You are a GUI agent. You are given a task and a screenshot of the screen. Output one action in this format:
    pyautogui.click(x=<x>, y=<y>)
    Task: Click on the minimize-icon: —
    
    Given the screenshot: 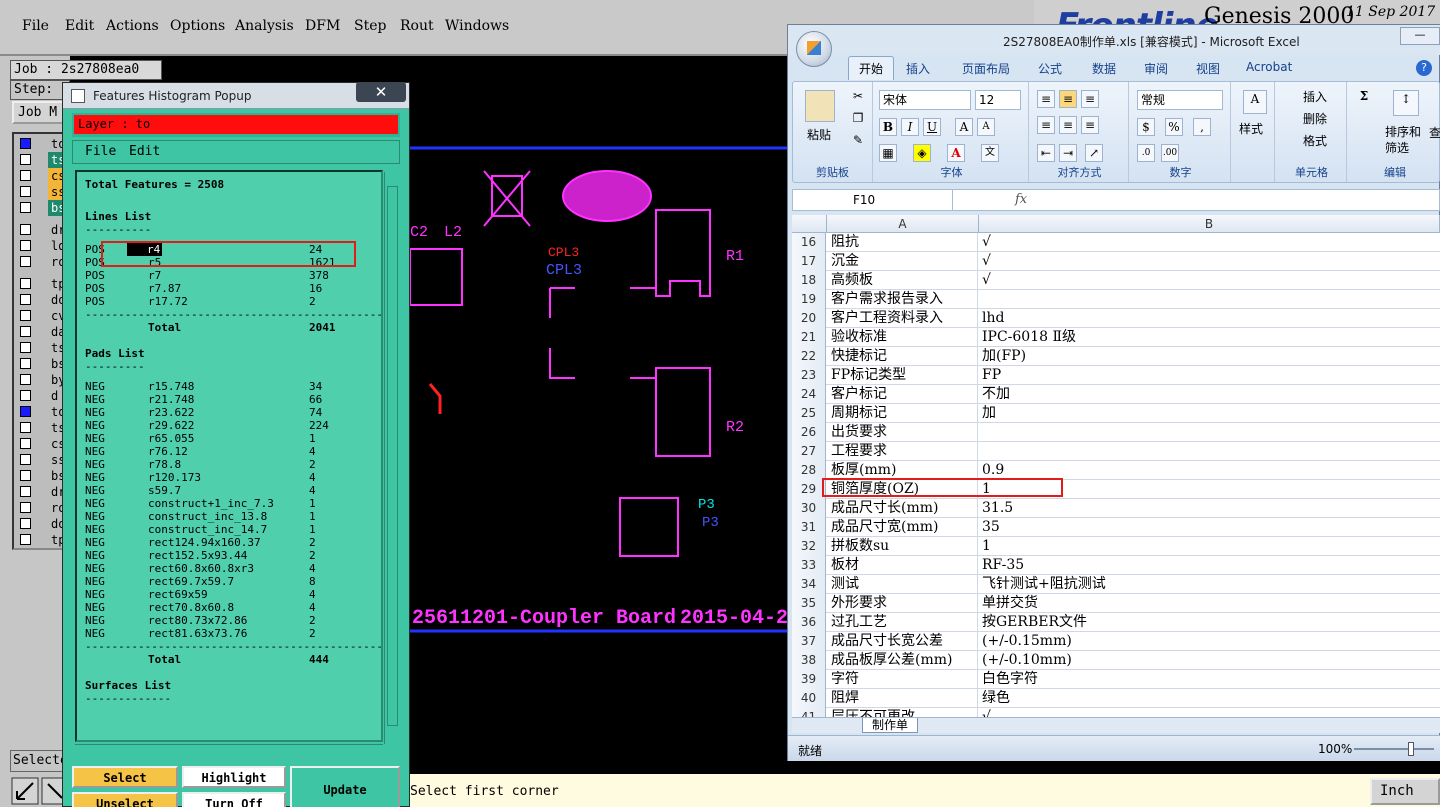 What is the action you would take?
    pyautogui.click(x=1420, y=36)
    